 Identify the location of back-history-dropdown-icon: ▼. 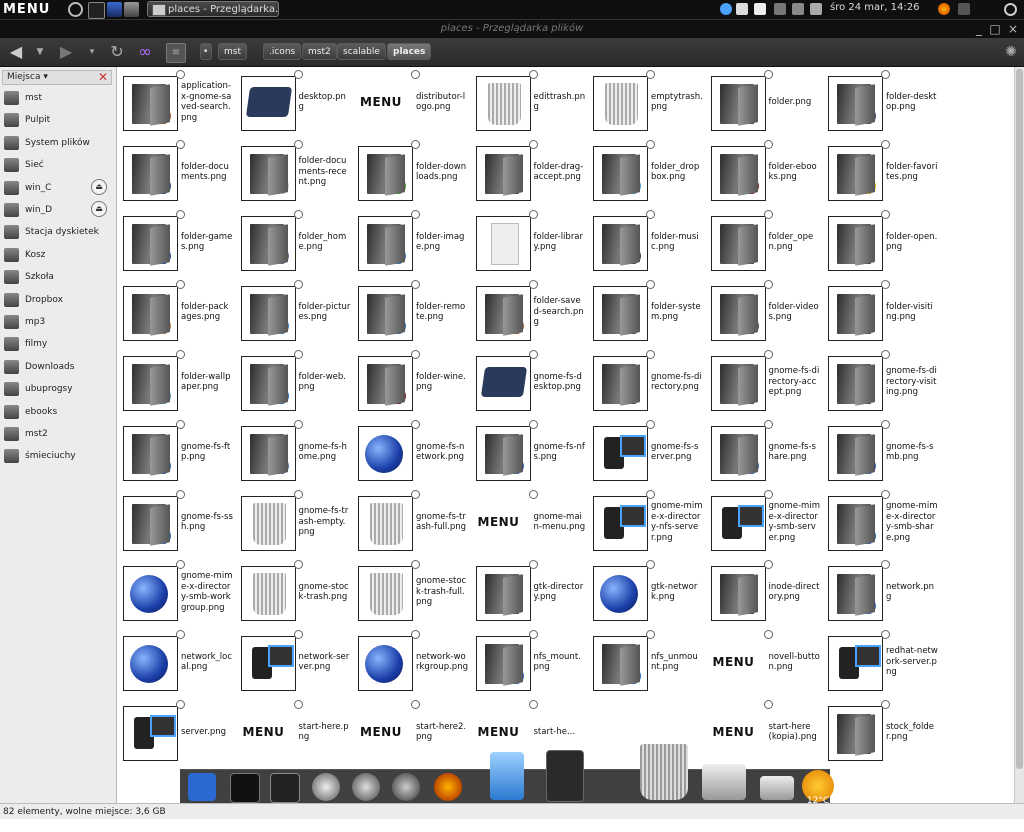
(40, 52).